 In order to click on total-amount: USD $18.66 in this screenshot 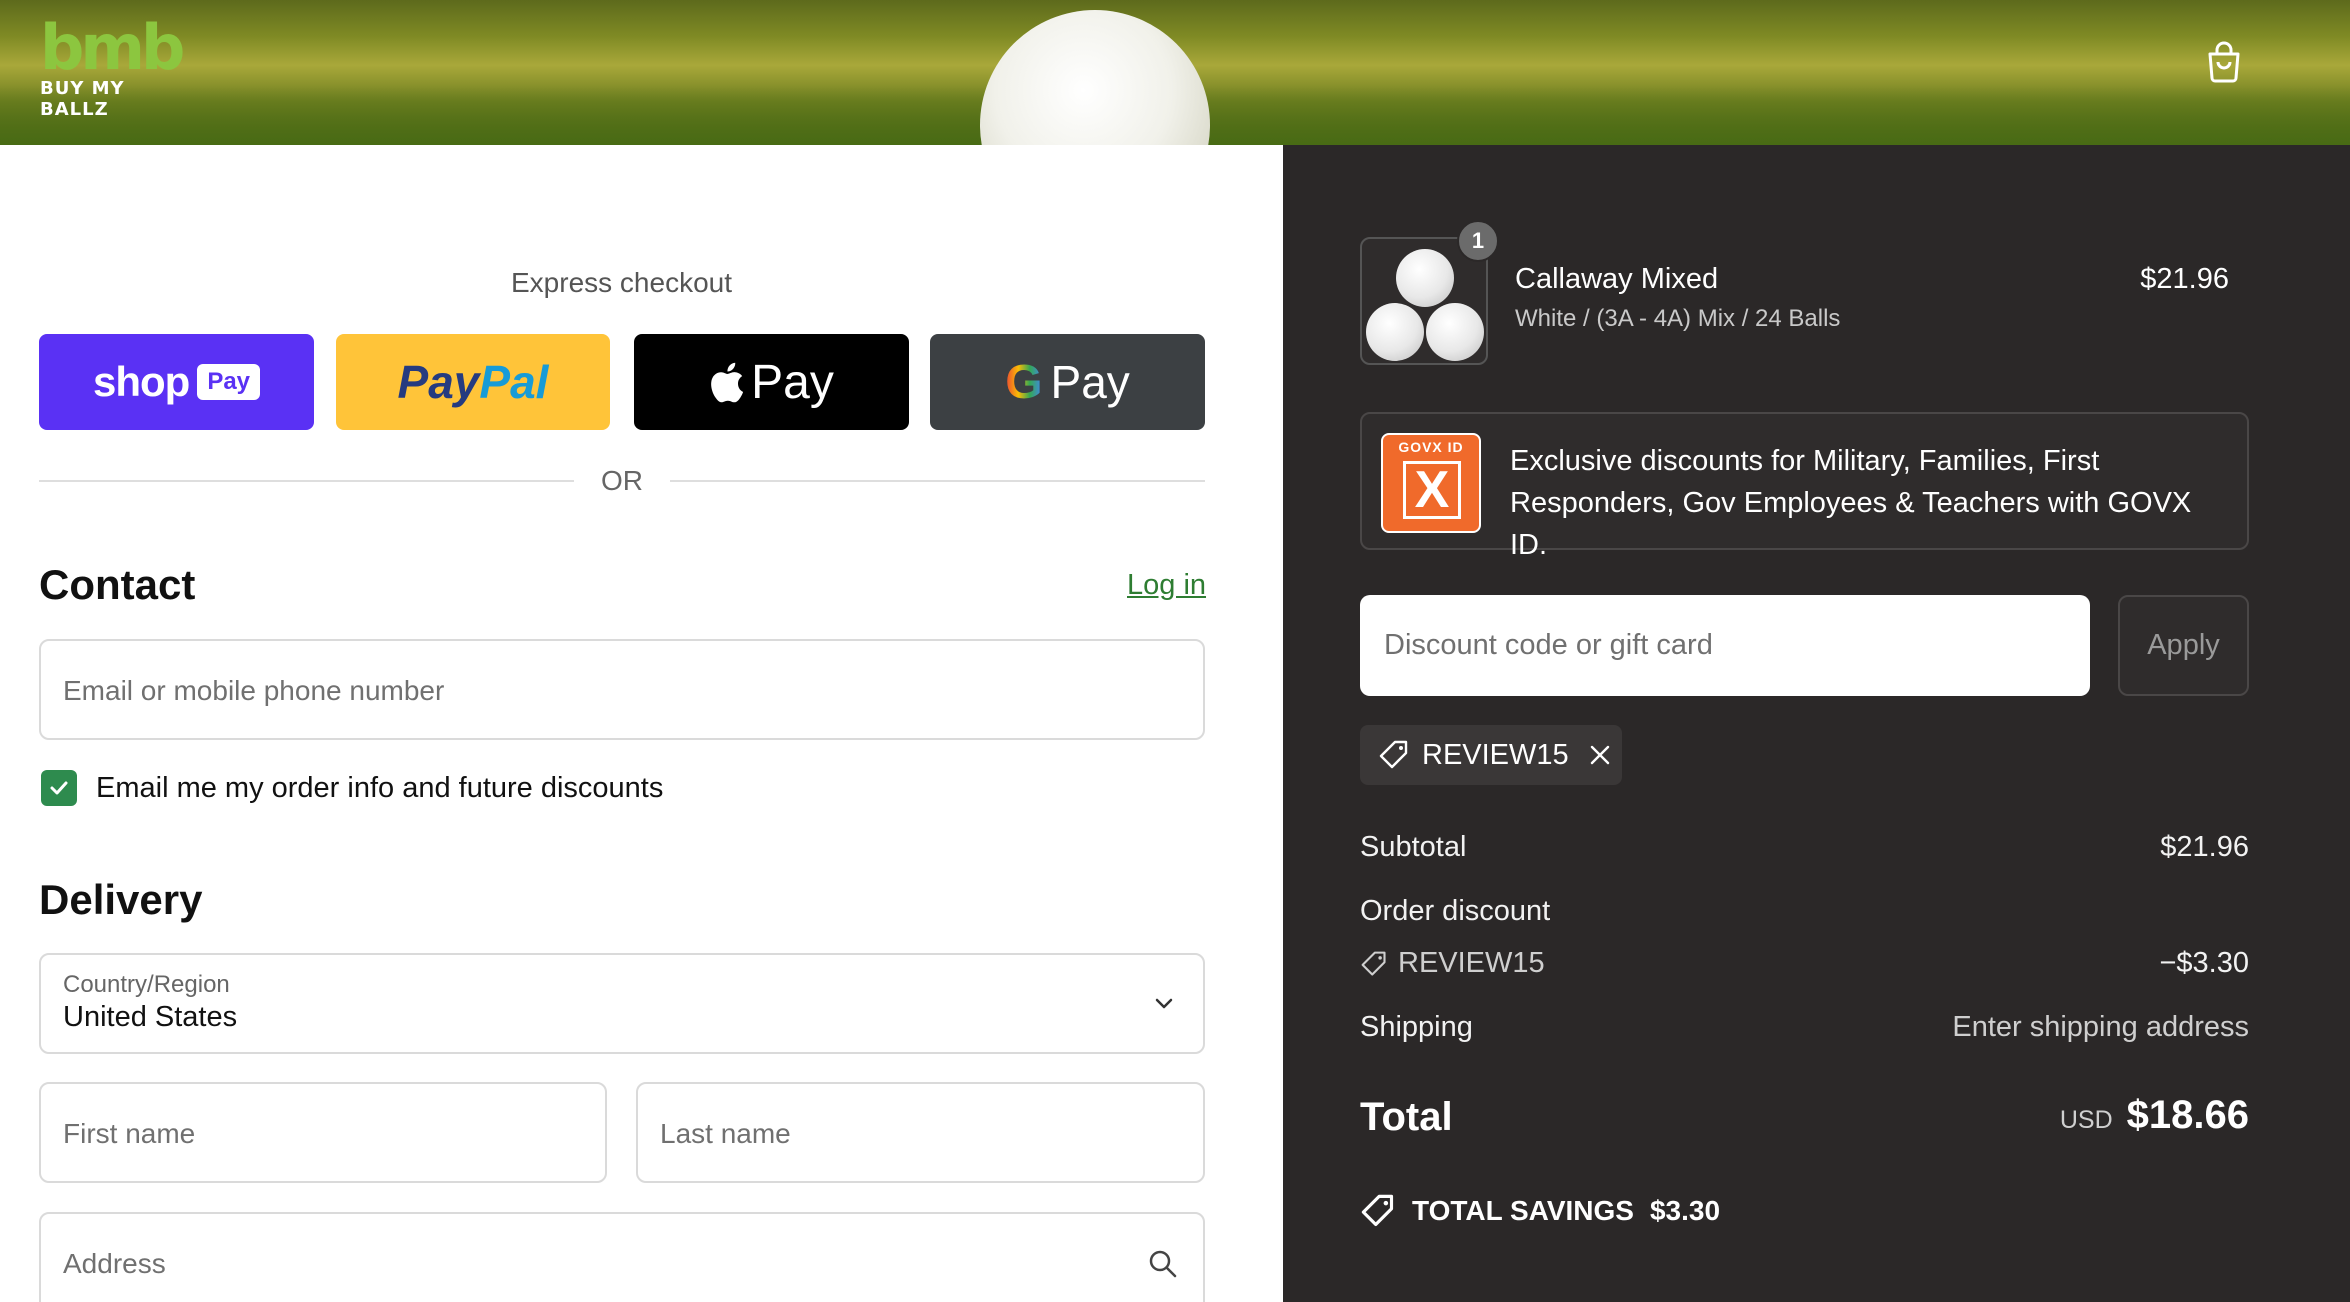, I will do `click(2154, 1115)`.